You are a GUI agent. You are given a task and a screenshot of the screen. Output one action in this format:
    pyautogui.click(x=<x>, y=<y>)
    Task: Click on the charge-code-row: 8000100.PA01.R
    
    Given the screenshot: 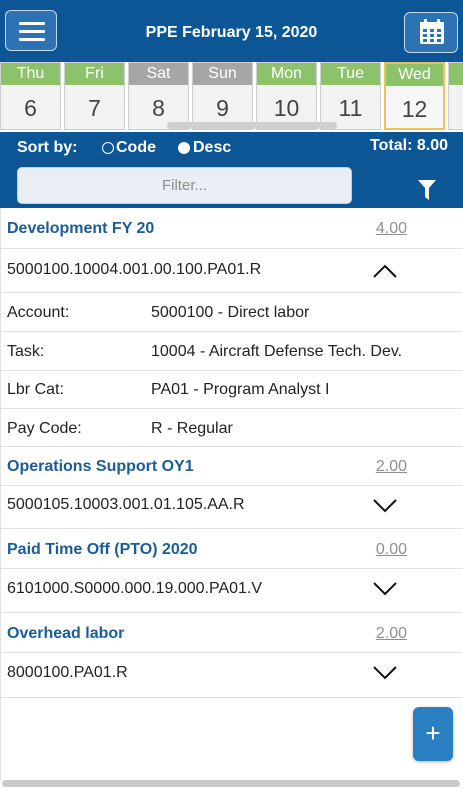 What is the action you would take?
    pyautogui.click(x=232, y=675)
    